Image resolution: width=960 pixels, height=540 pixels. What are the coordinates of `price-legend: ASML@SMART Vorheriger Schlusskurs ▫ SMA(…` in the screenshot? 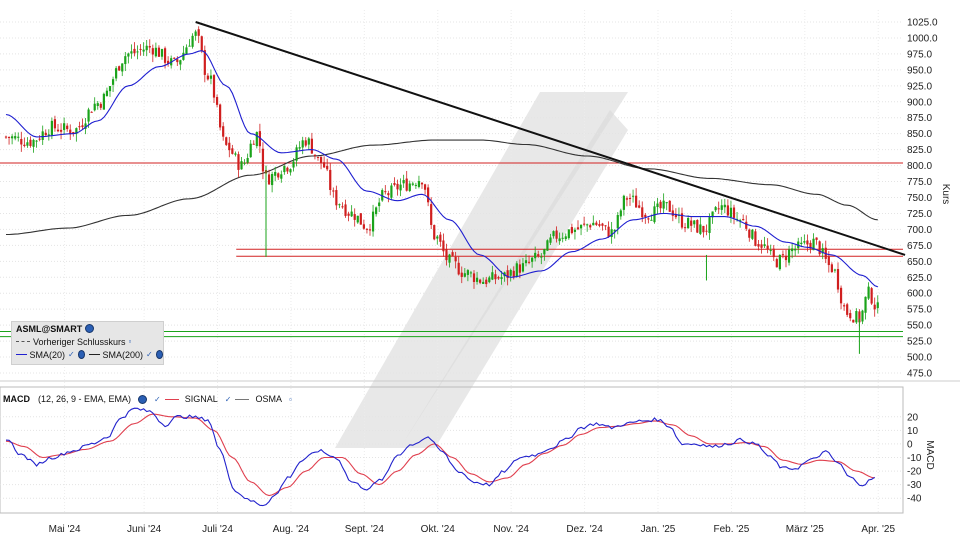 It's located at (87, 343).